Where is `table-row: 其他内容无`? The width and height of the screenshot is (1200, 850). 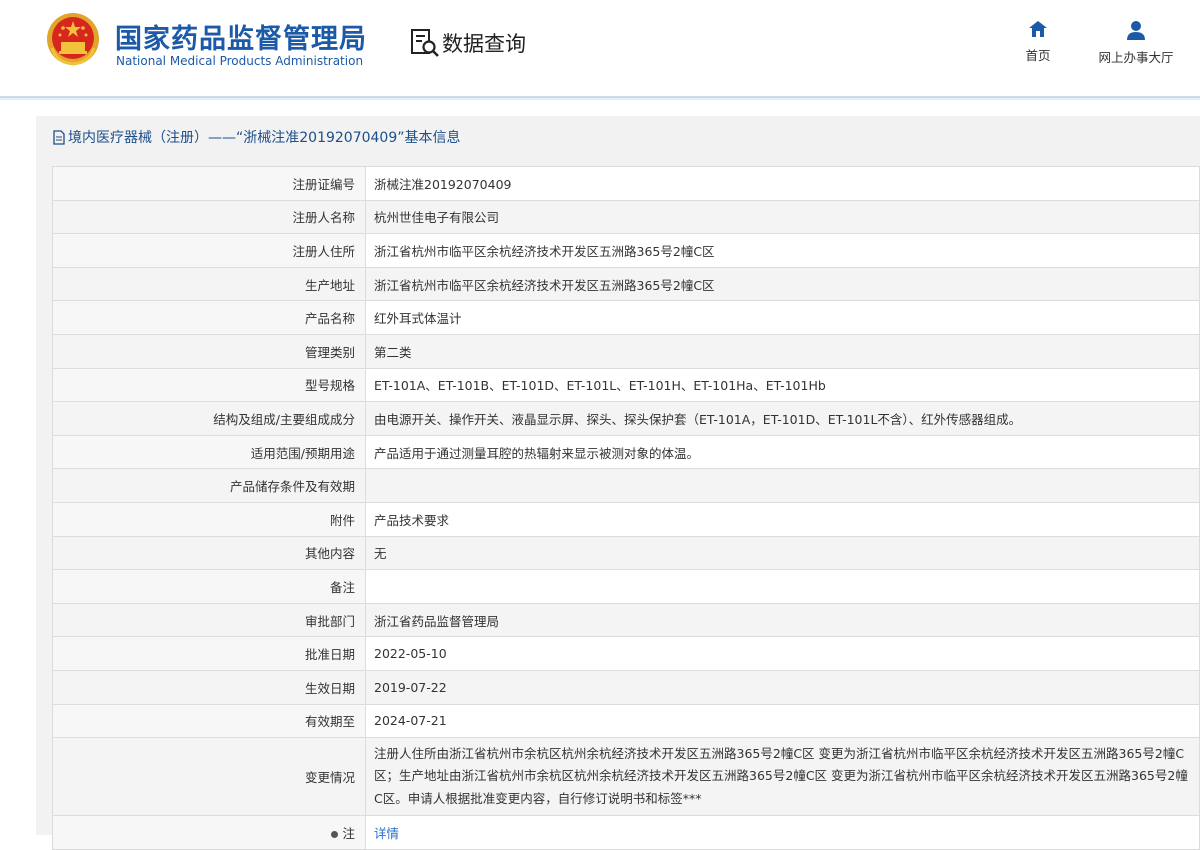
table-row: 其他内容无 is located at coordinates (626, 553).